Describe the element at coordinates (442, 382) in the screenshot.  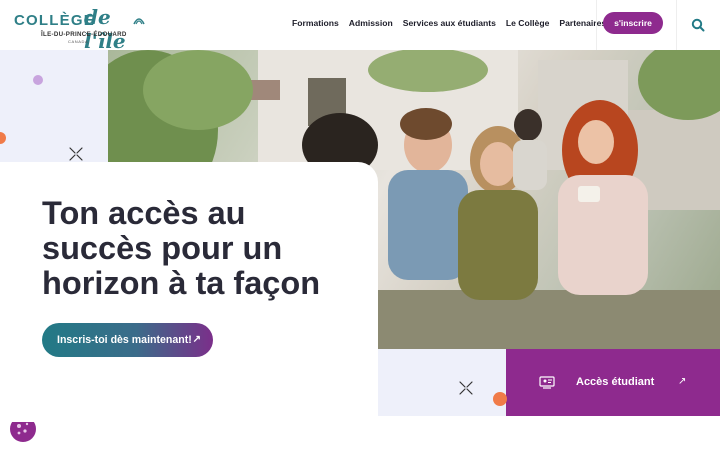
I see `decorative-panel-bottom` at that location.